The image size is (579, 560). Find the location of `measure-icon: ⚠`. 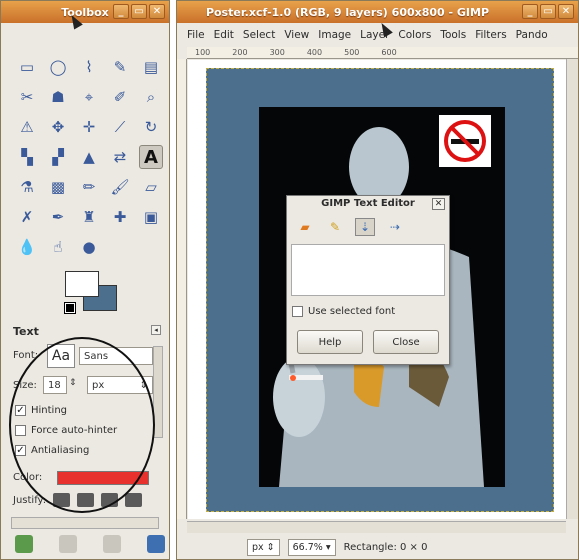

measure-icon: ⚠ is located at coordinates (27, 127).